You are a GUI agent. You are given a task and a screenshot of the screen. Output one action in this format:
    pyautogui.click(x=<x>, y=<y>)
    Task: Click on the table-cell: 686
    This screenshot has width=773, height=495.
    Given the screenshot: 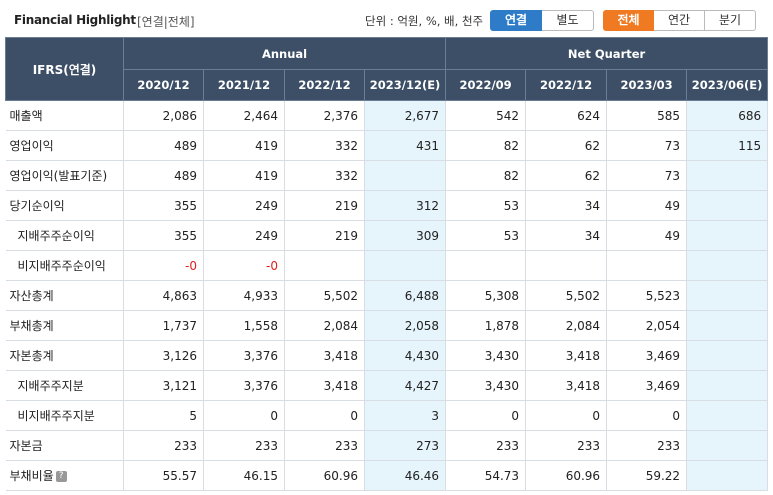 What is the action you would take?
    pyautogui.click(x=727, y=115)
    